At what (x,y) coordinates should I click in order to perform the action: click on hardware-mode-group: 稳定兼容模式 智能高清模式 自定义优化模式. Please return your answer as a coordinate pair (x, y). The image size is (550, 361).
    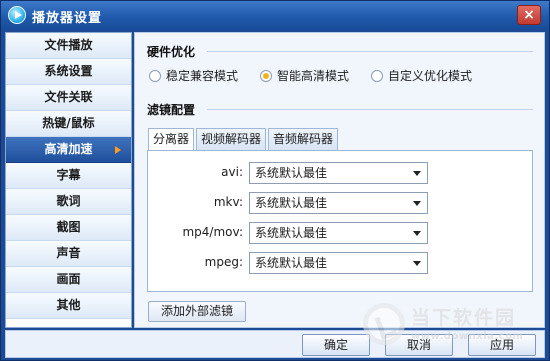
    Looking at the image, I should click on (310, 75).